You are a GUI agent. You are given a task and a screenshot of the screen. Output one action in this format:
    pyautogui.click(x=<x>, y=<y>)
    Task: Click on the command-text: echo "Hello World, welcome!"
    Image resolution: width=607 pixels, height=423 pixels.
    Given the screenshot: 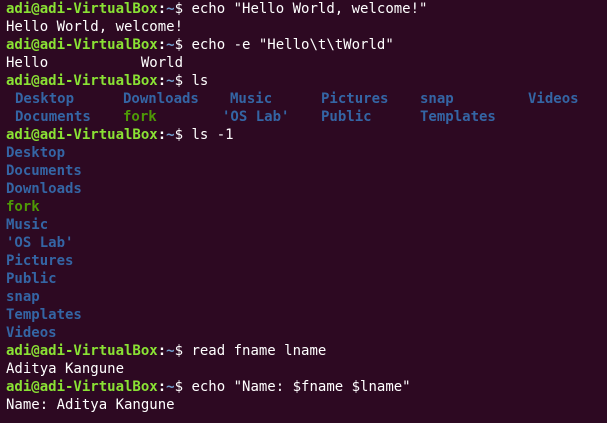 What is the action you would take?
    pyautogui.click(x=309, y=9)
    